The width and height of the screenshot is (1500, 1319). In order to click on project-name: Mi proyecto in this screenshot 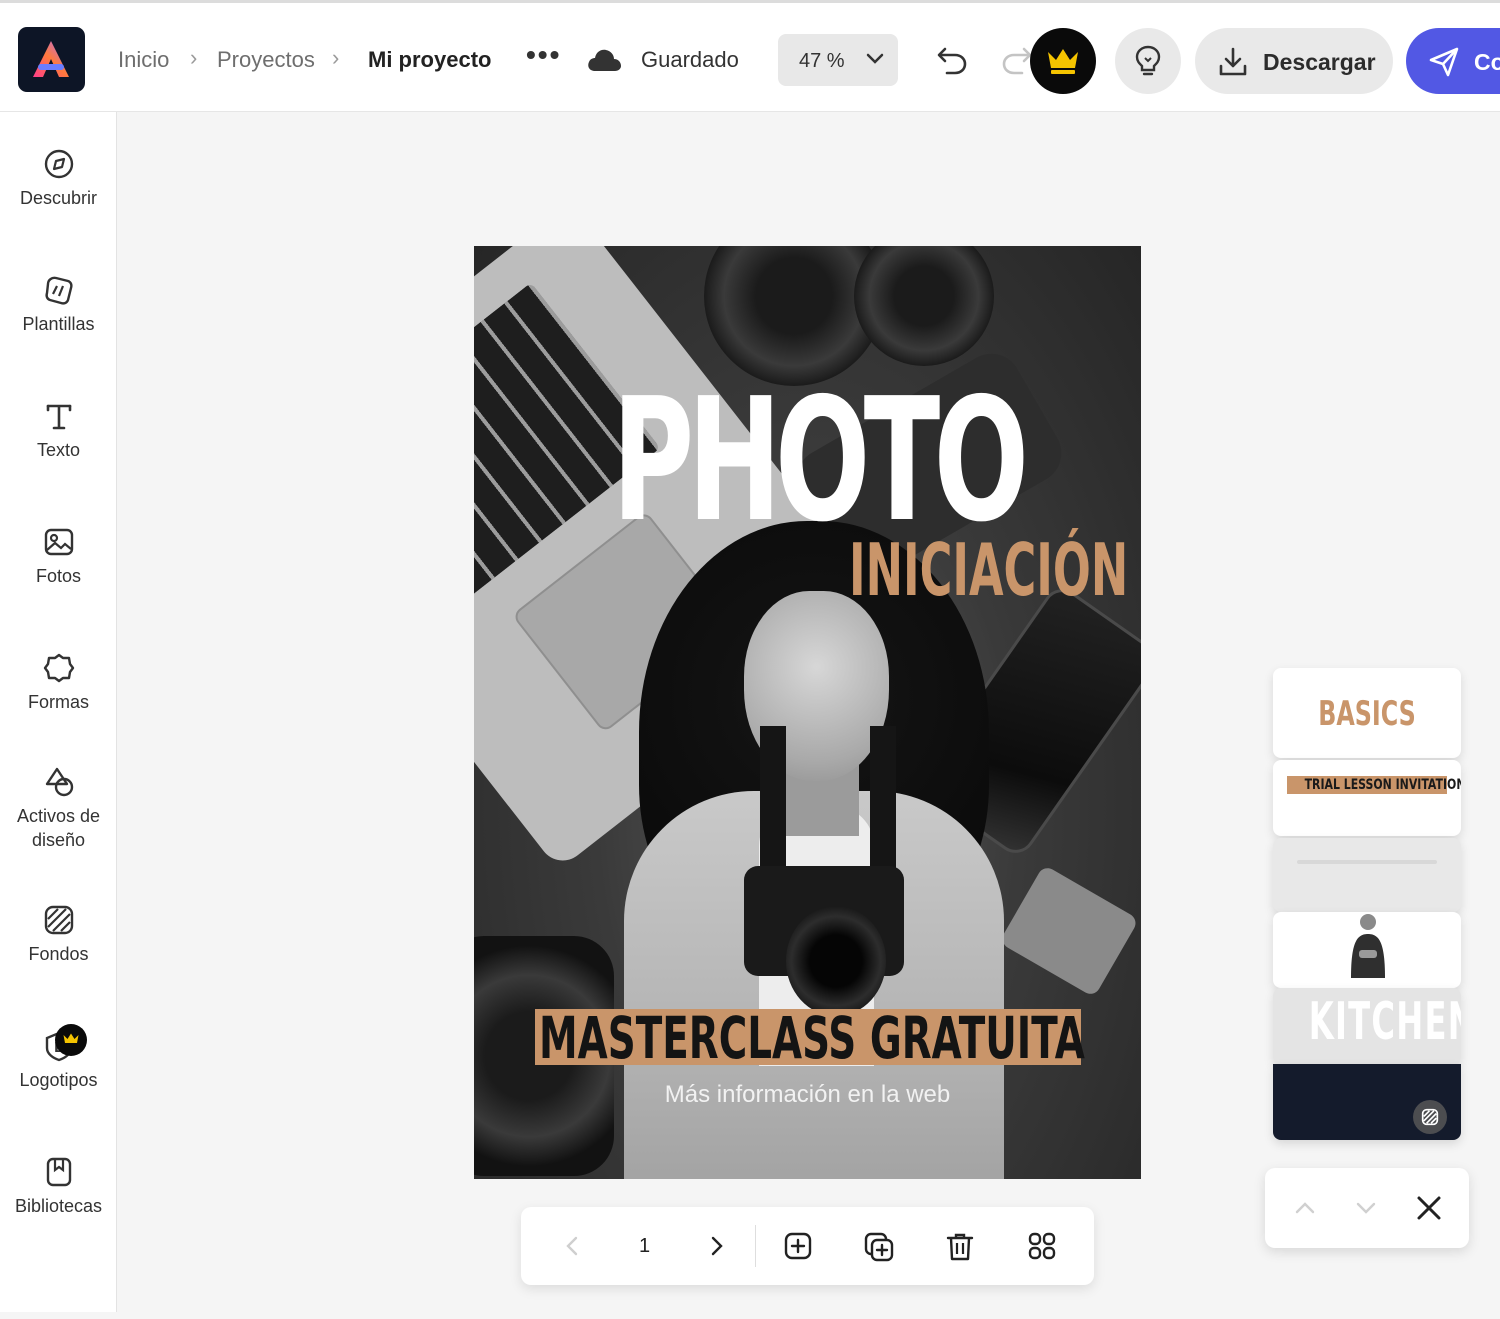, I will do `click(429, 60)`.